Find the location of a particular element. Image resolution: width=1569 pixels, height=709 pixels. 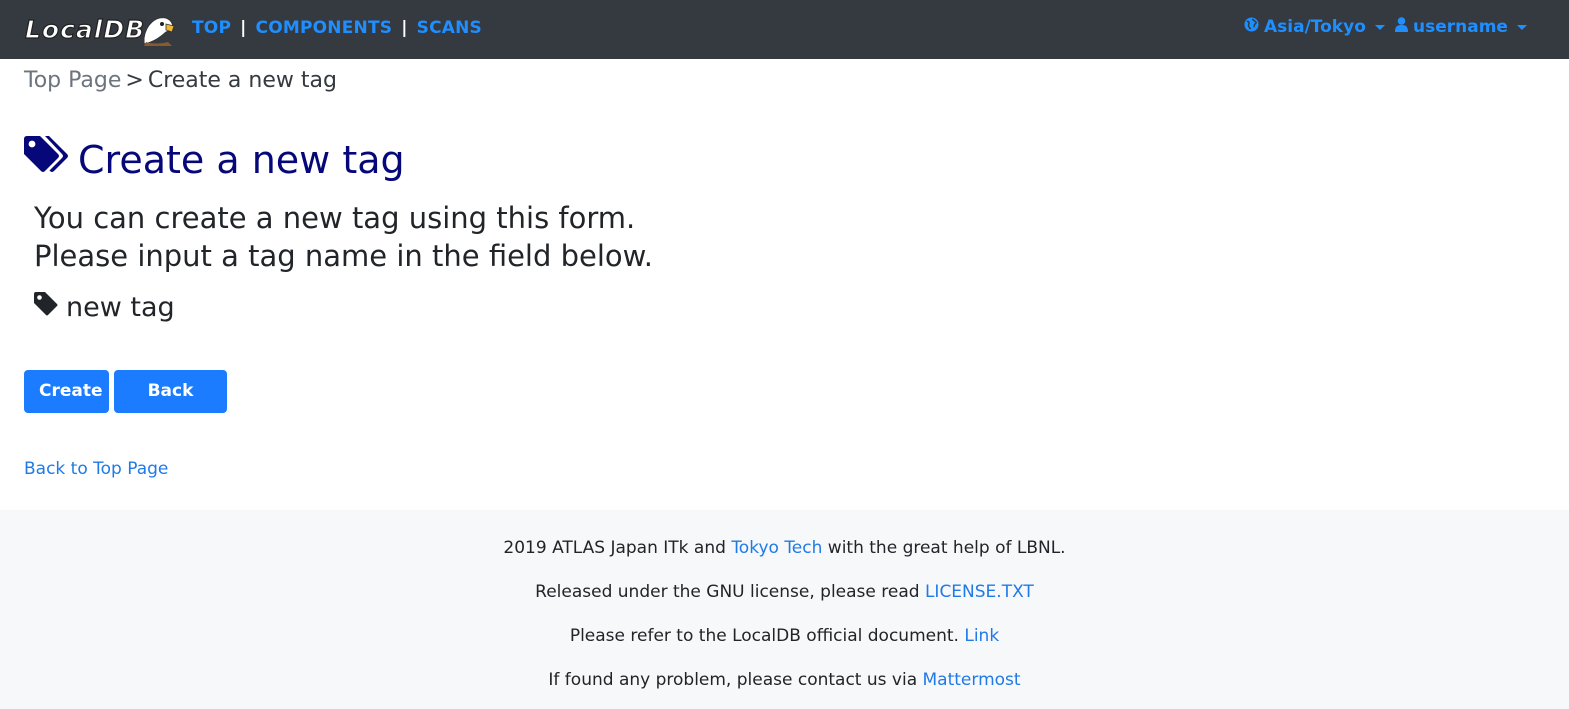

tag-icon is located at coordinates (50, 307).